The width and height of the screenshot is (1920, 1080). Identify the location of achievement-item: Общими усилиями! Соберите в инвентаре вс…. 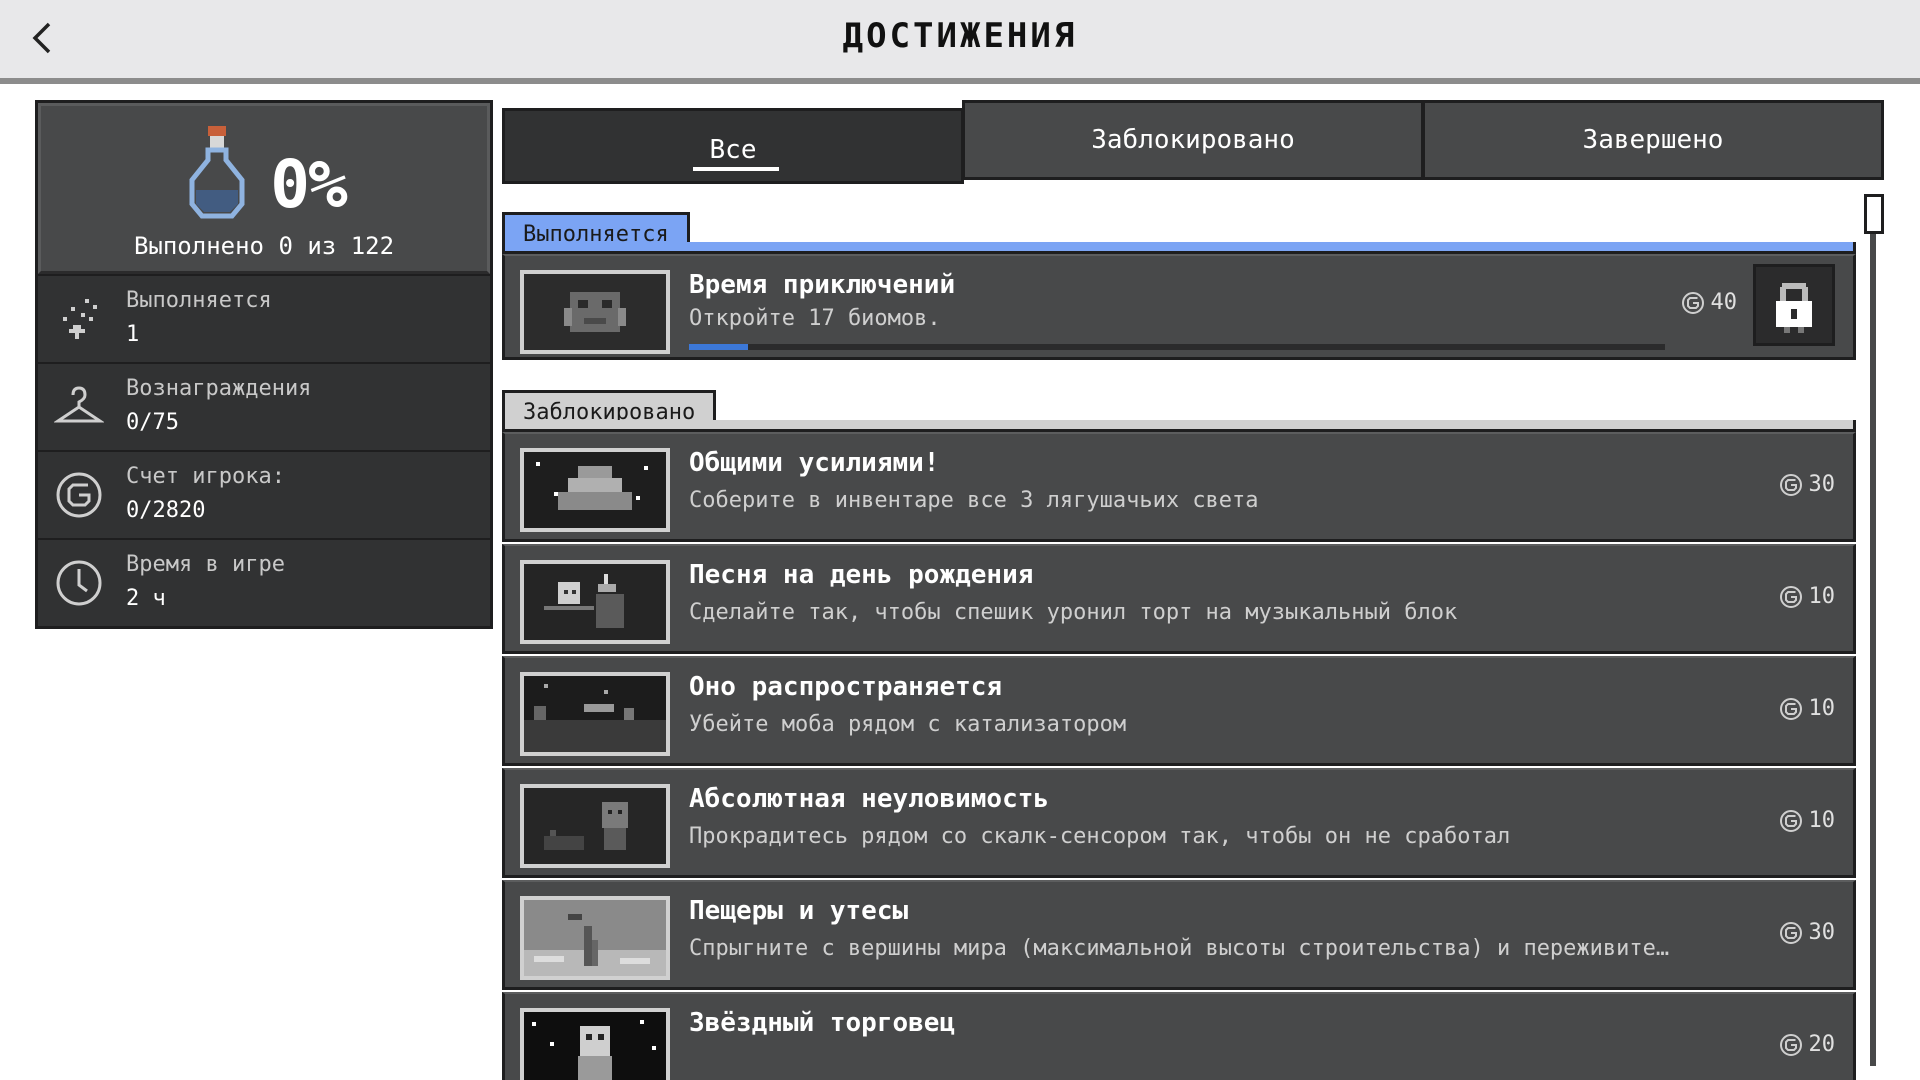
(1179, 487).